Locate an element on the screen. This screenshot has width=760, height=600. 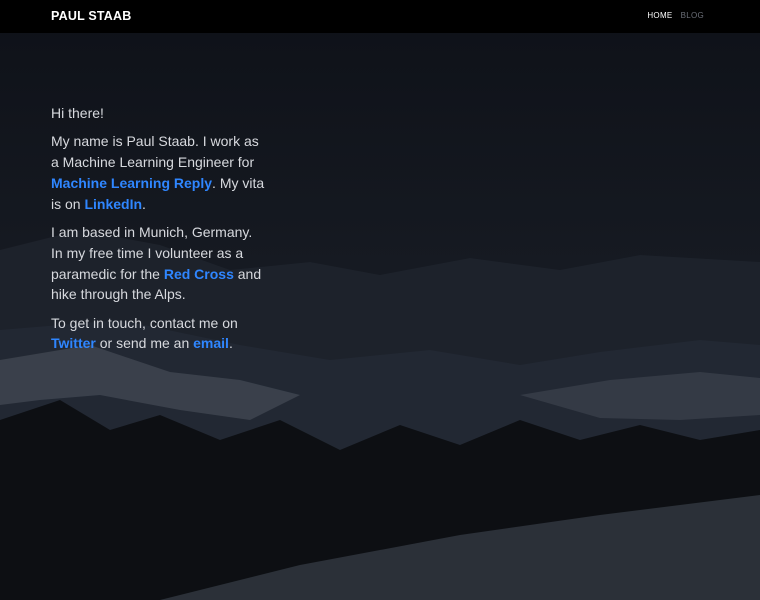
p3-text-b: or send me an is located at coordinates (144, 343).